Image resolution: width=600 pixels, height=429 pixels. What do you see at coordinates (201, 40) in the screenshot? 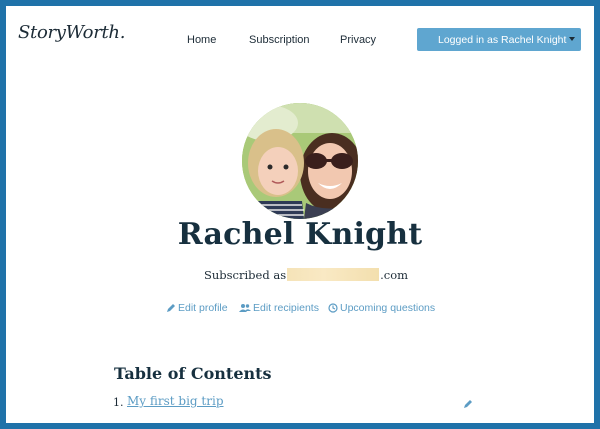
I see `nav-home-link: Home` at bounding box center [201, 40].